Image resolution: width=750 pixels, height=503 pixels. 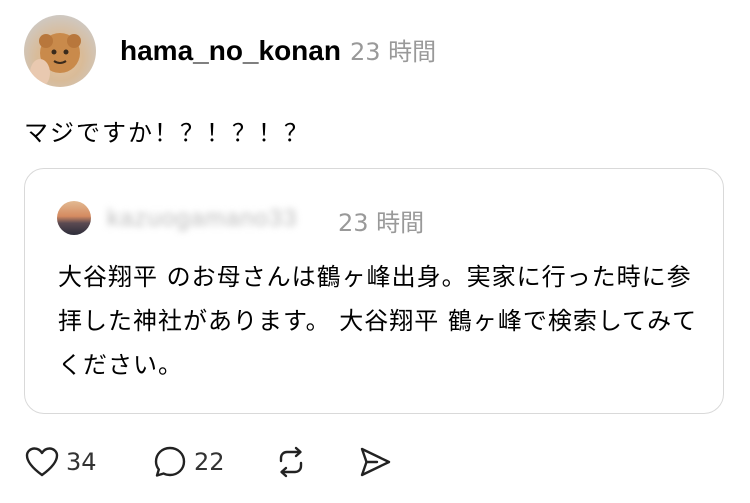 I want to click on comment-button: 22, so click(x=188, y=462).